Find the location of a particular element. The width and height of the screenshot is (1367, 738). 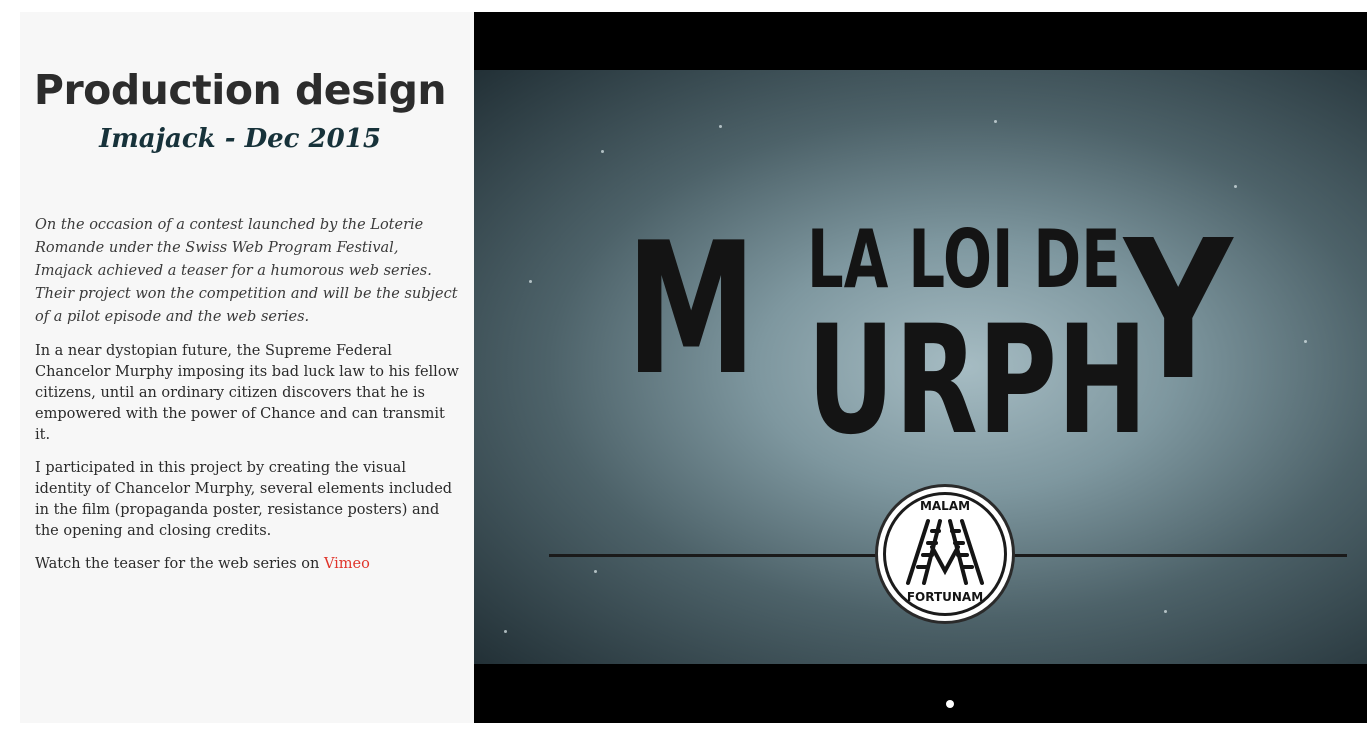

malam-fortunam-seal: MALAM FORTUNAM is located at coordinates (945, 554).